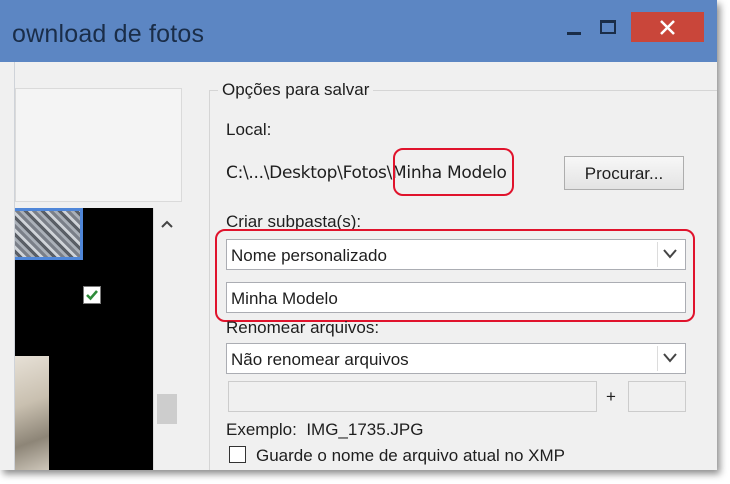  What do you see at coordinates (98, 145) in the screenshot?
I see `preview-area` at bounding box center [98, 145].